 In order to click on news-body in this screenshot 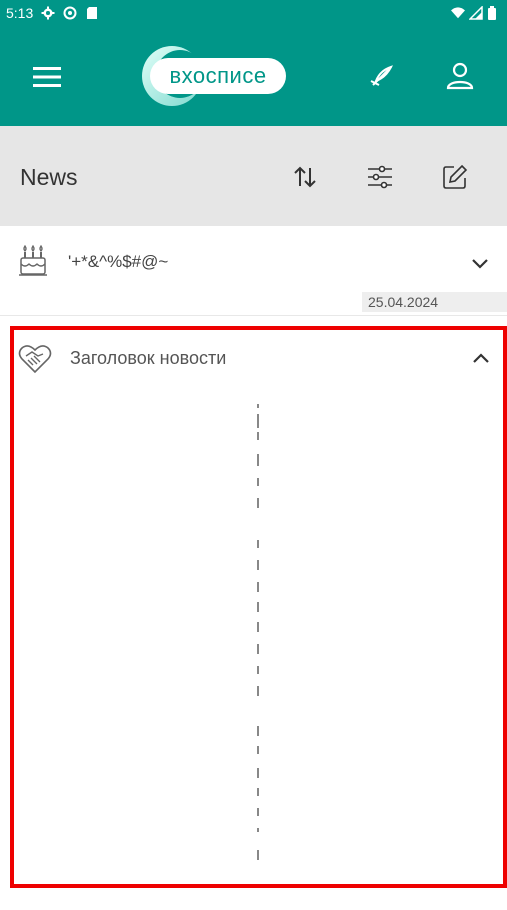, I will do `click(258, 634)`.